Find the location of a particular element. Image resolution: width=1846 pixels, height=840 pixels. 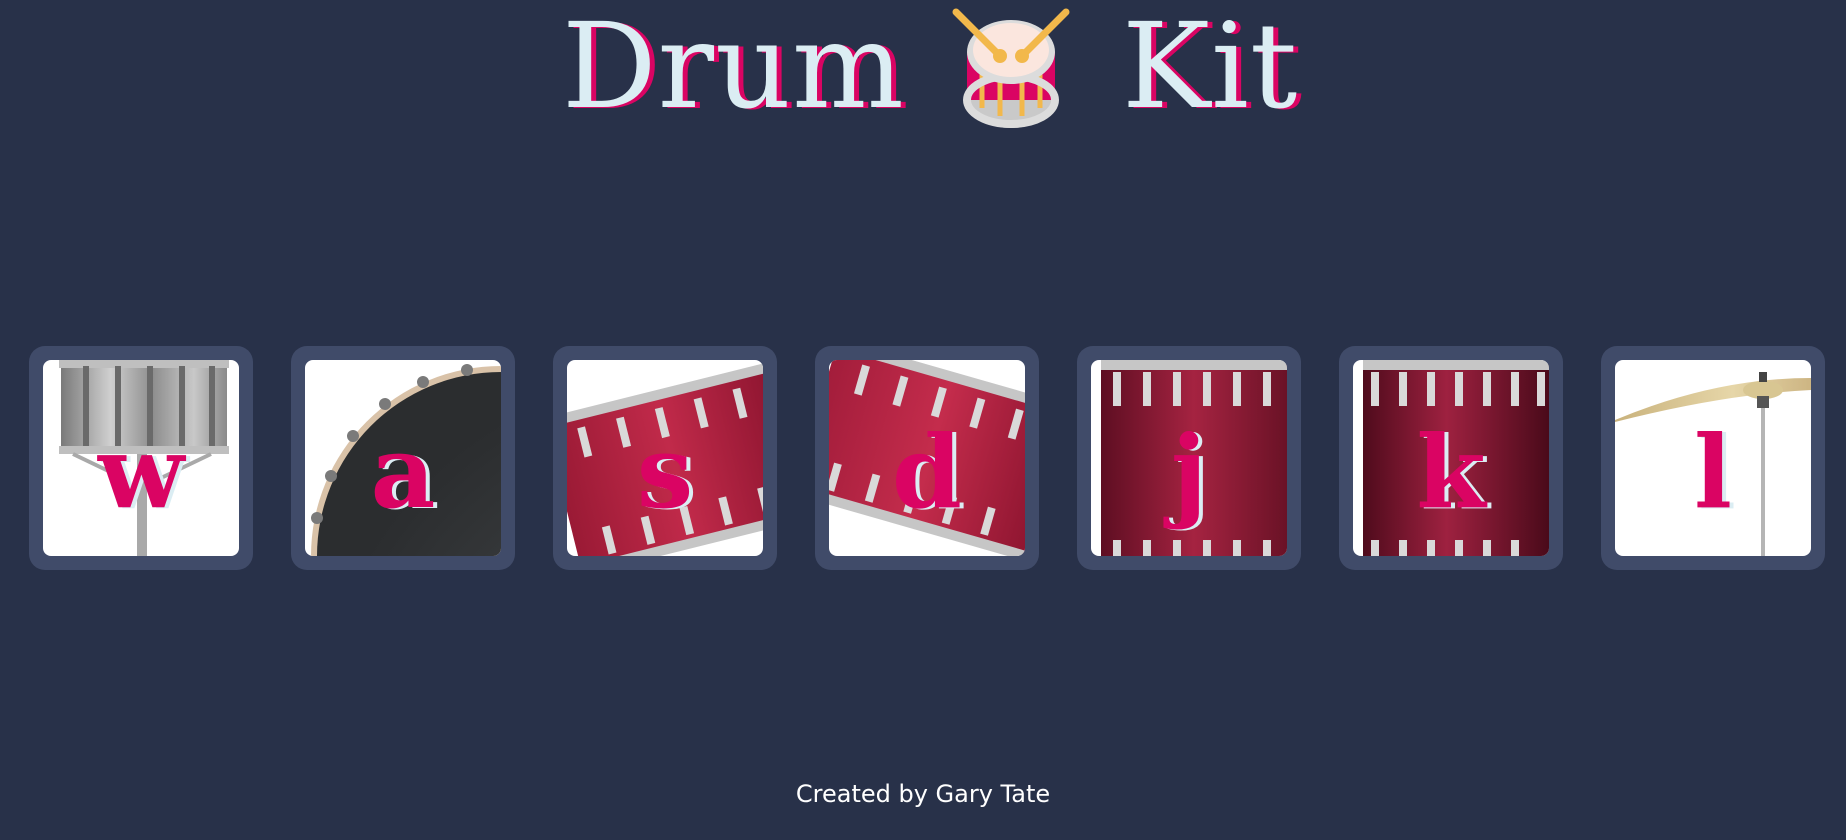

drum-pad-k: k is located at coordinates (1451, 458).